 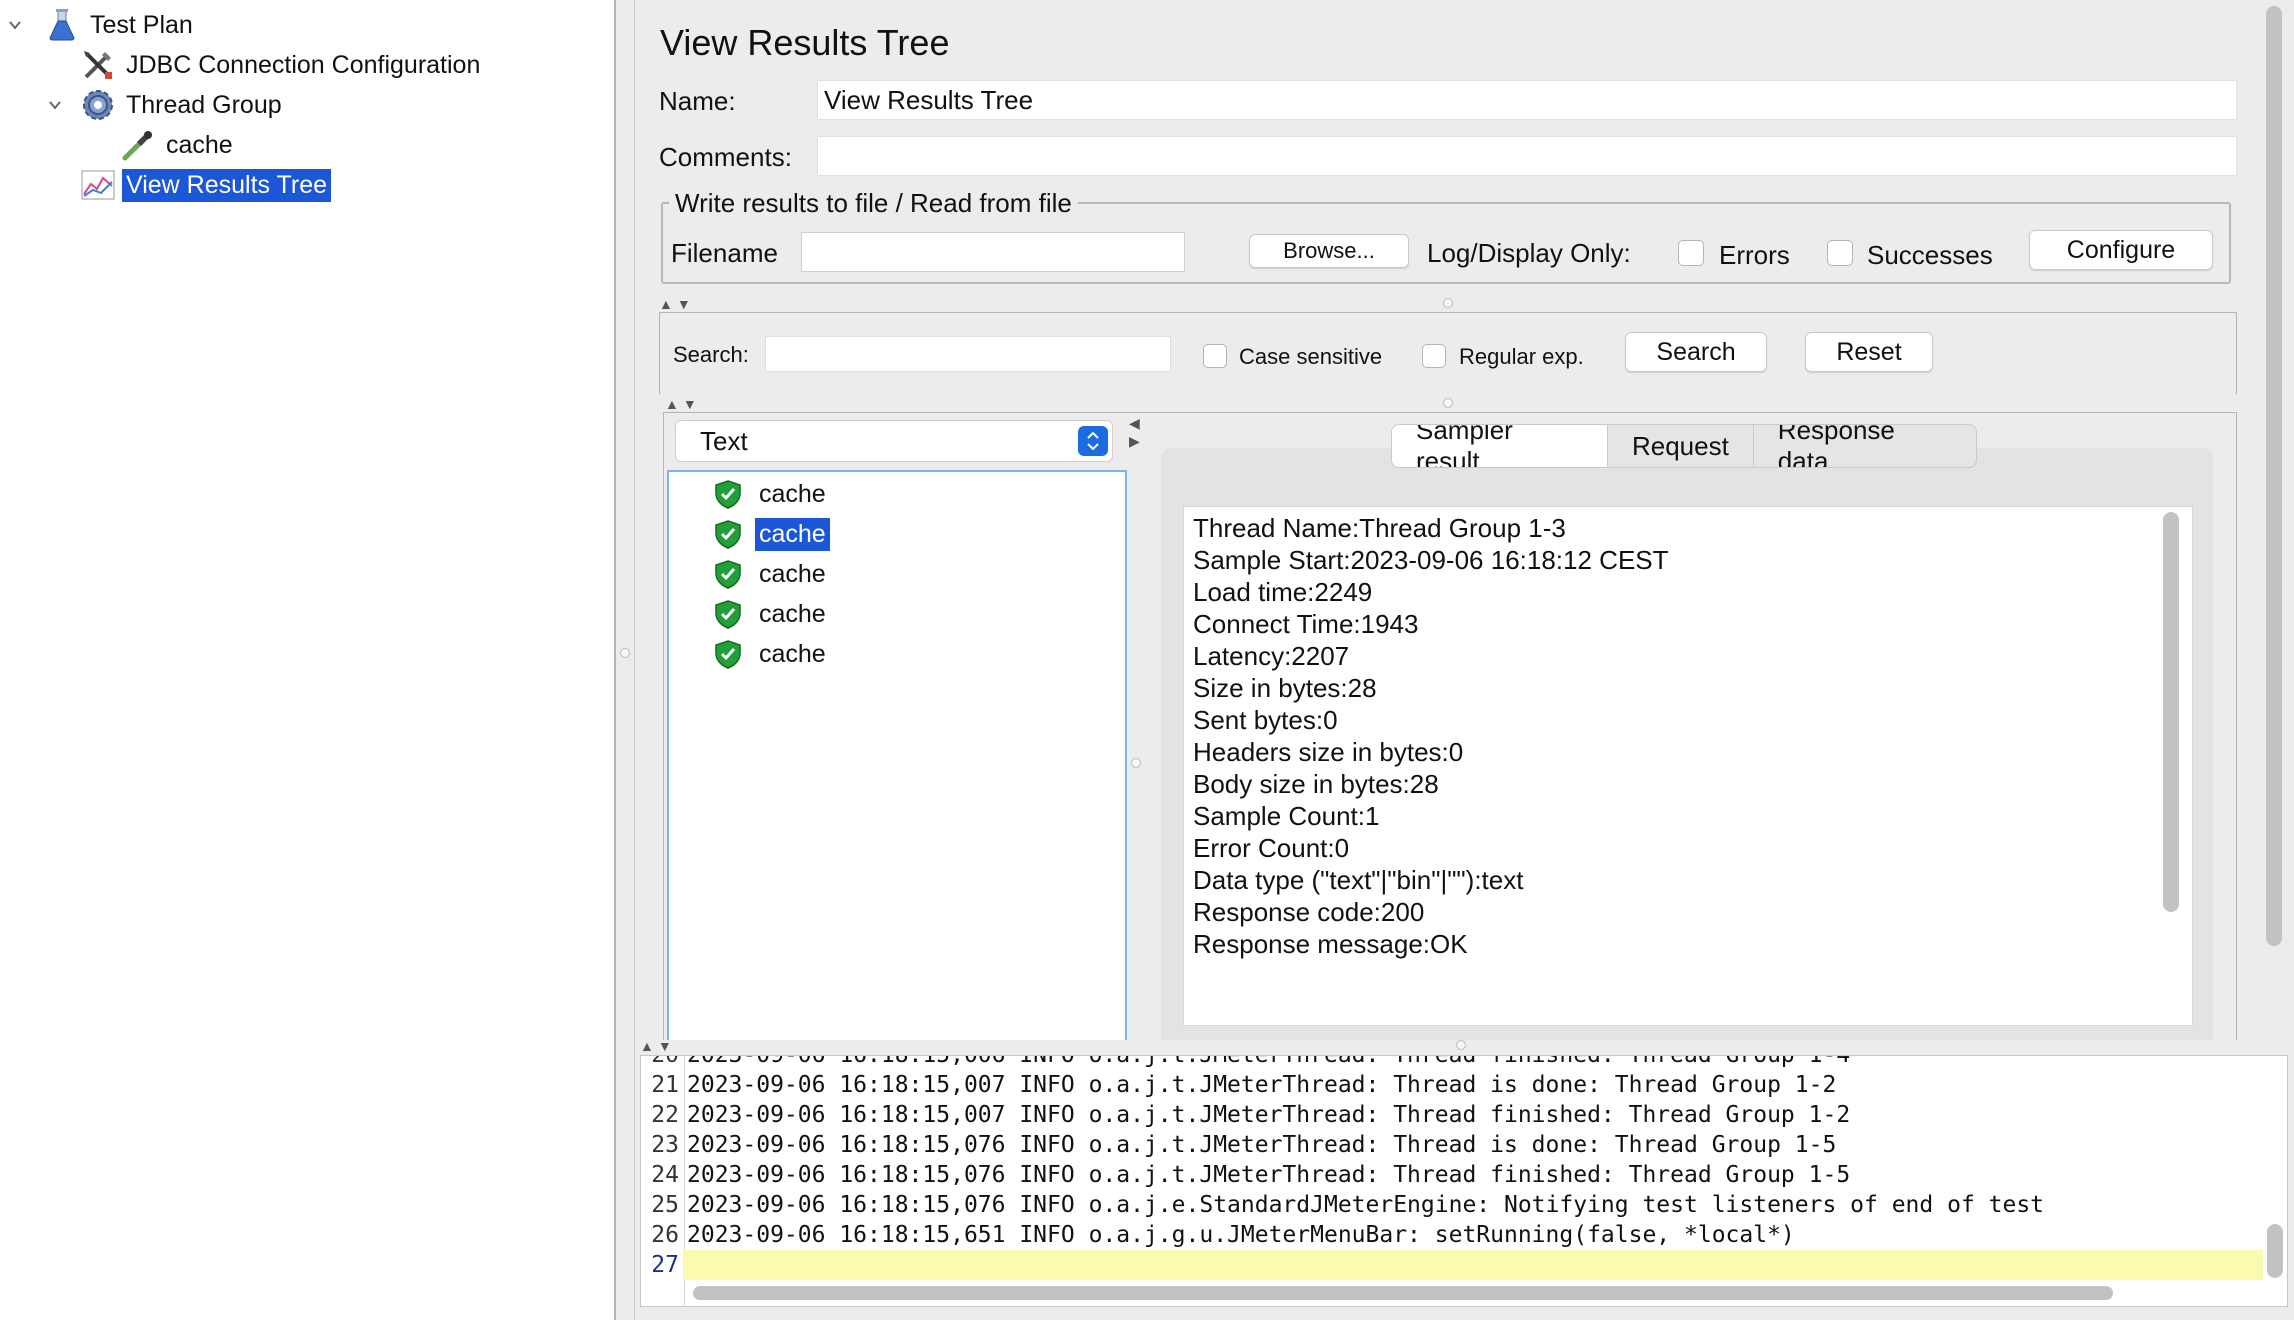 I want to click on detail-tabs: Sampler result Request Response data, so click(x=1684, y=446).